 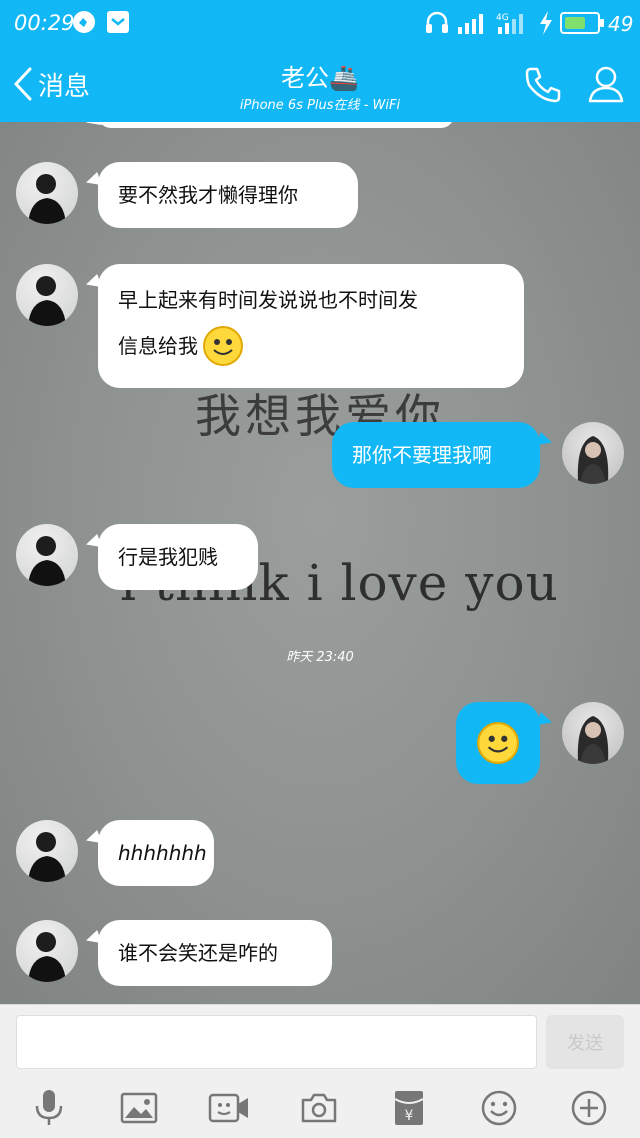 I want to click on app-notification-icon, so click(x=84, y=24).